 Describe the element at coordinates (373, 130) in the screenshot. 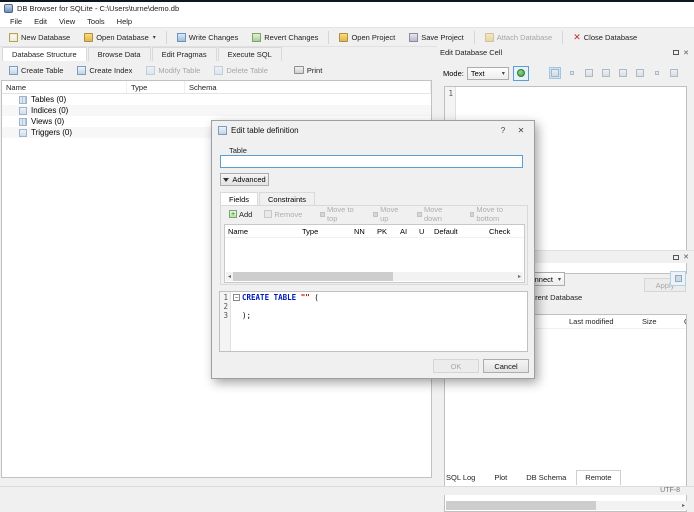

I see `dialog-titlebar: Edit table definition ? ✕` at that location.